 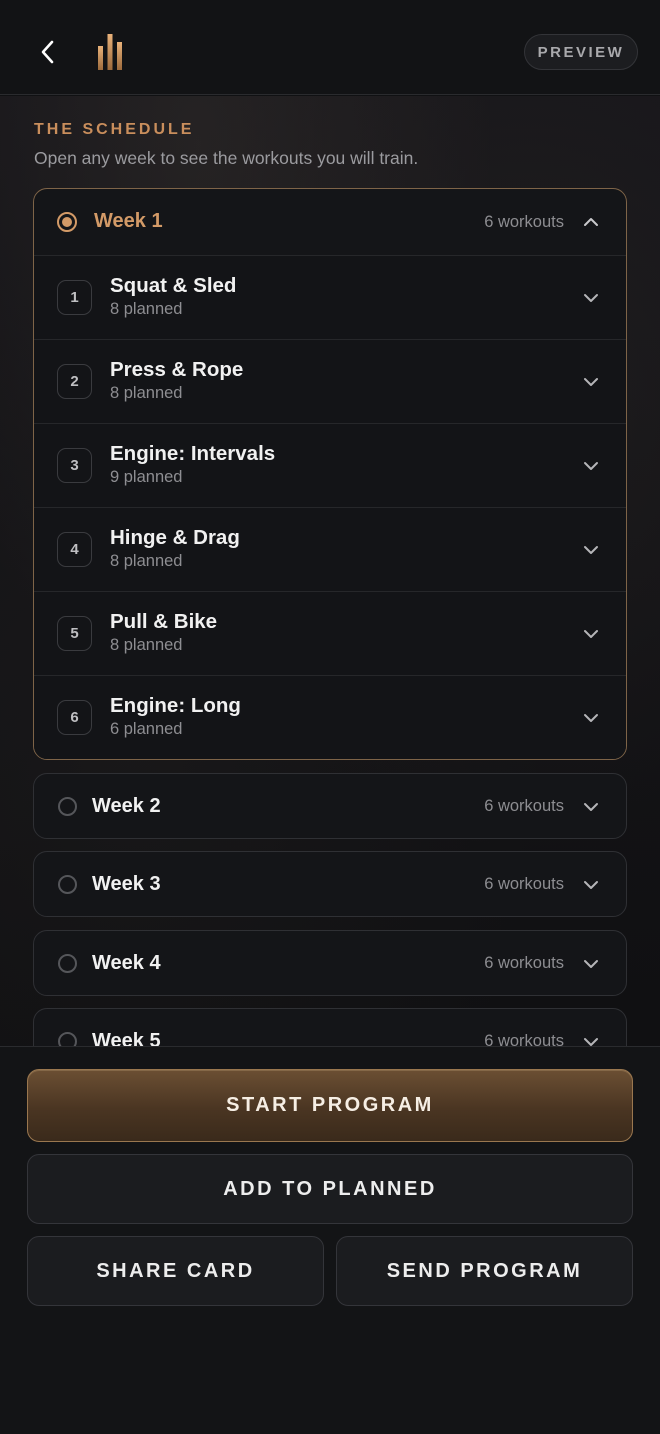 What do you see at coordinates (581, 52) in the screenshot?
I see `preview-button: PREVIEW` at bounding box center [581, 52].